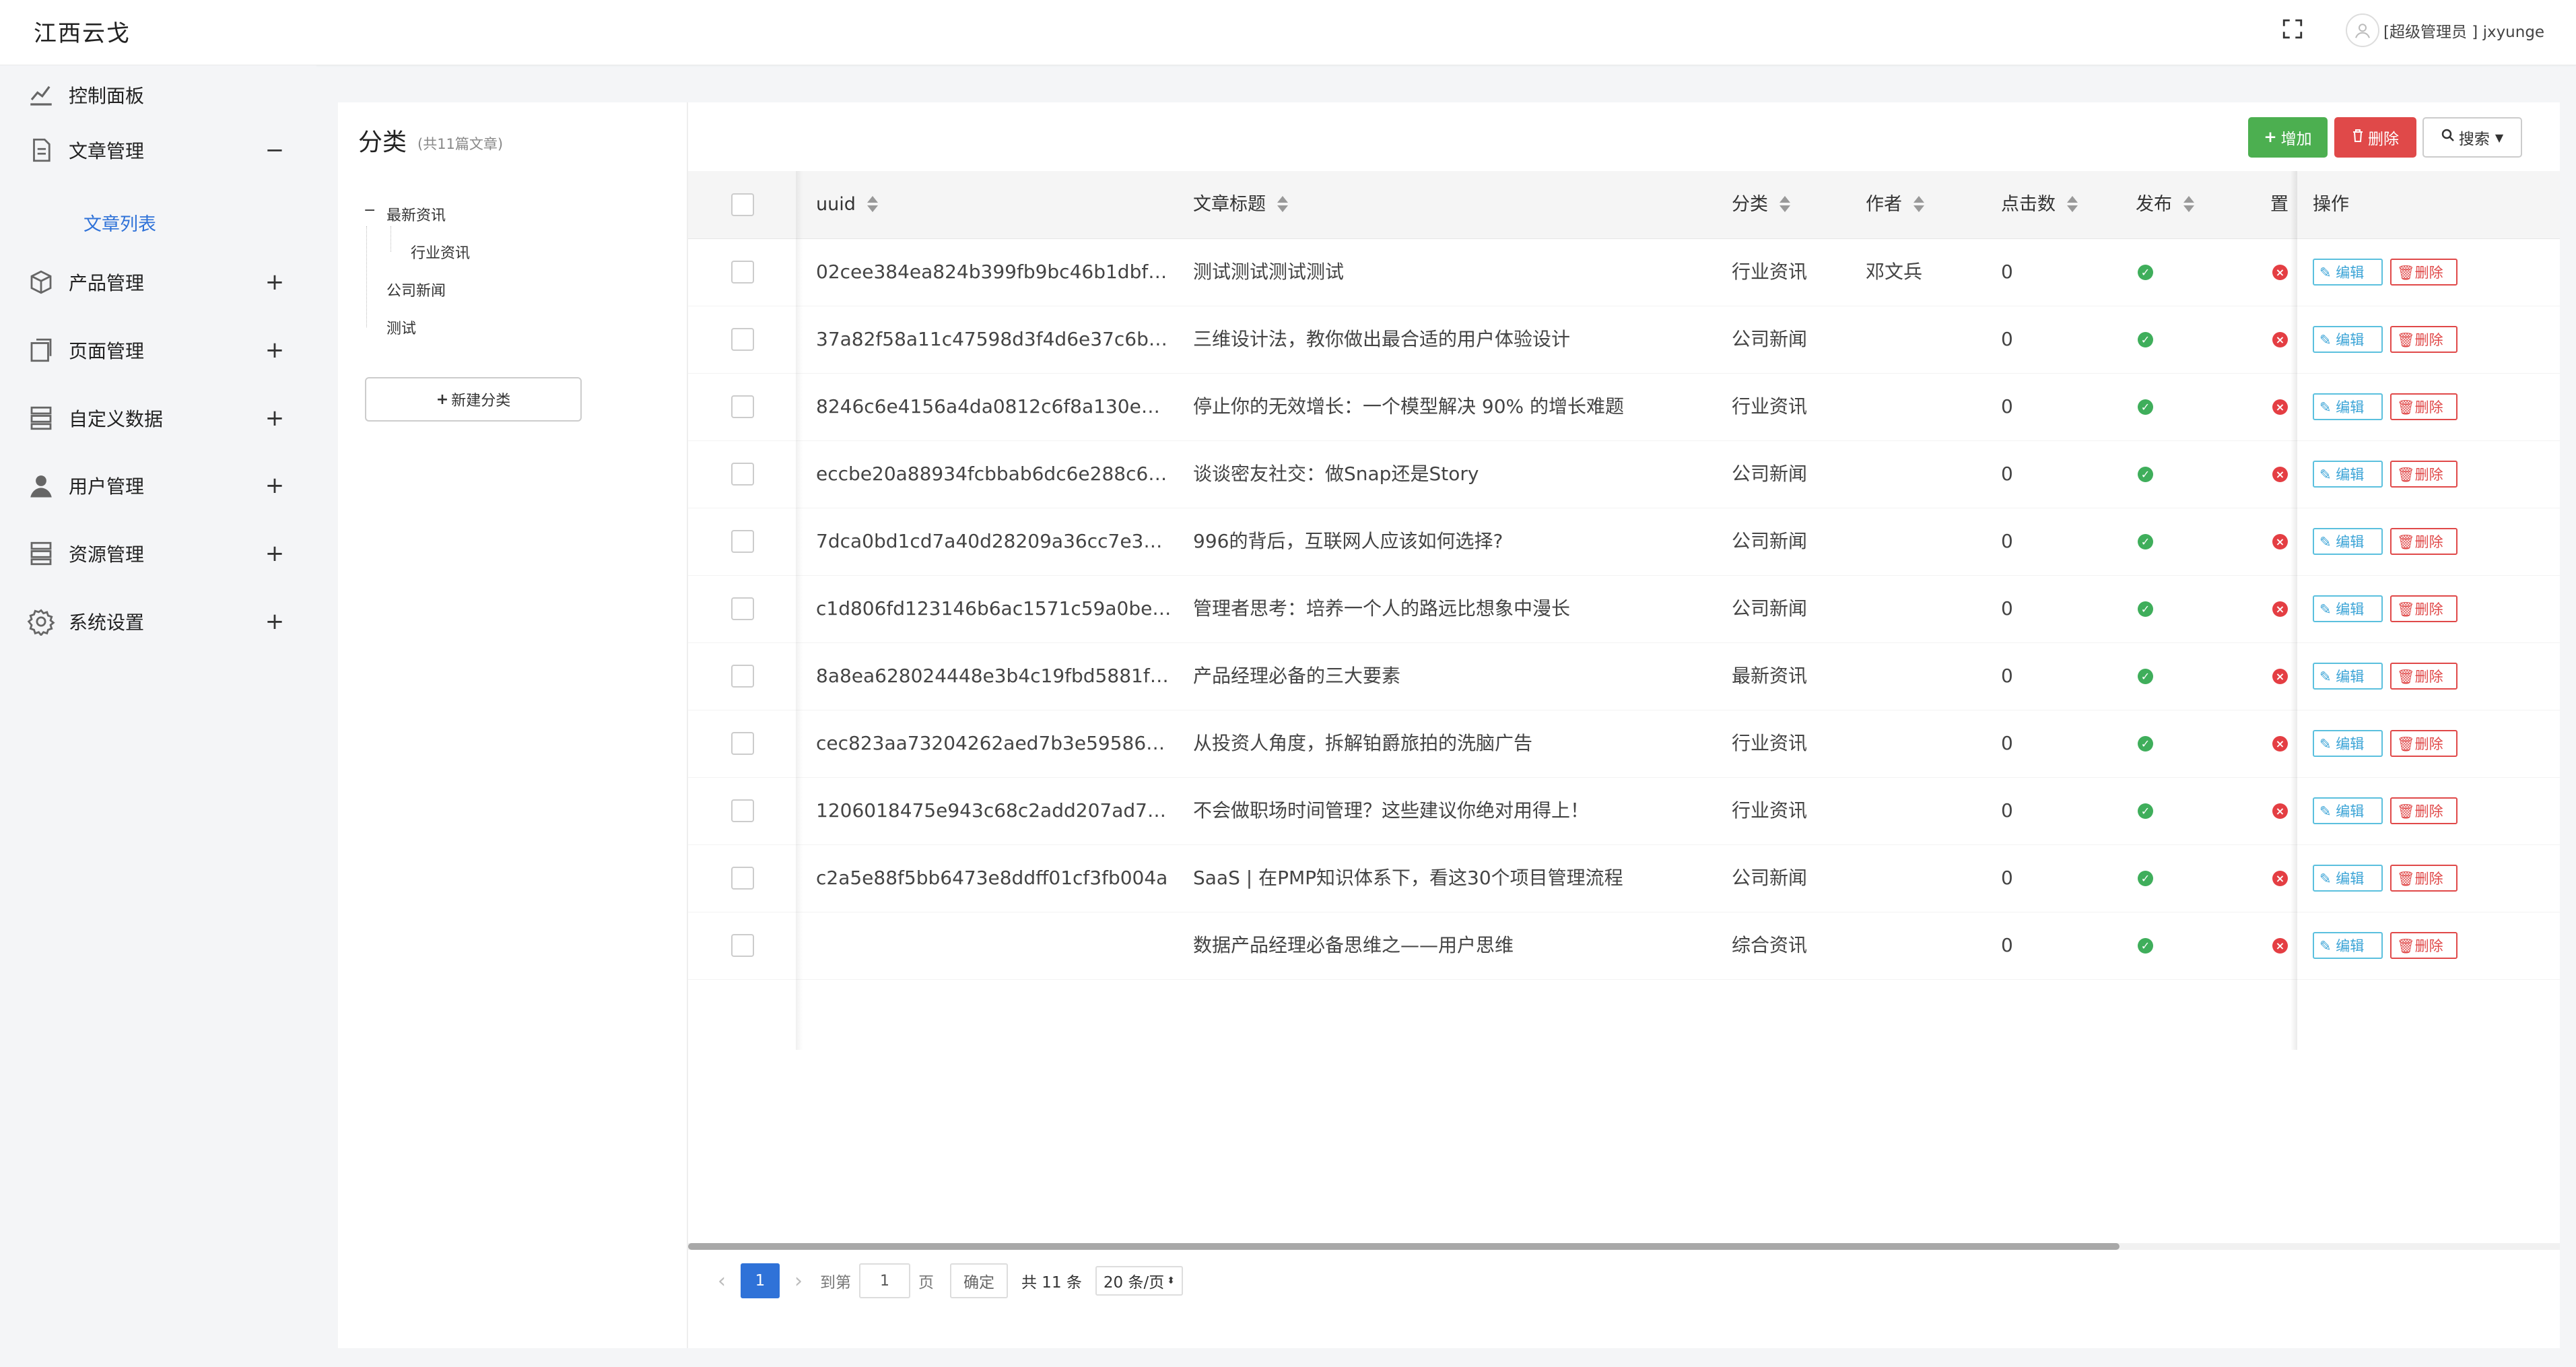 The height and width of the screenshot is (1367, 2576). What do you see at coordinates (979, 1280) in the screenshot?
I see `goto-confirm-button: 确定` at bounding box center [979, 1280].